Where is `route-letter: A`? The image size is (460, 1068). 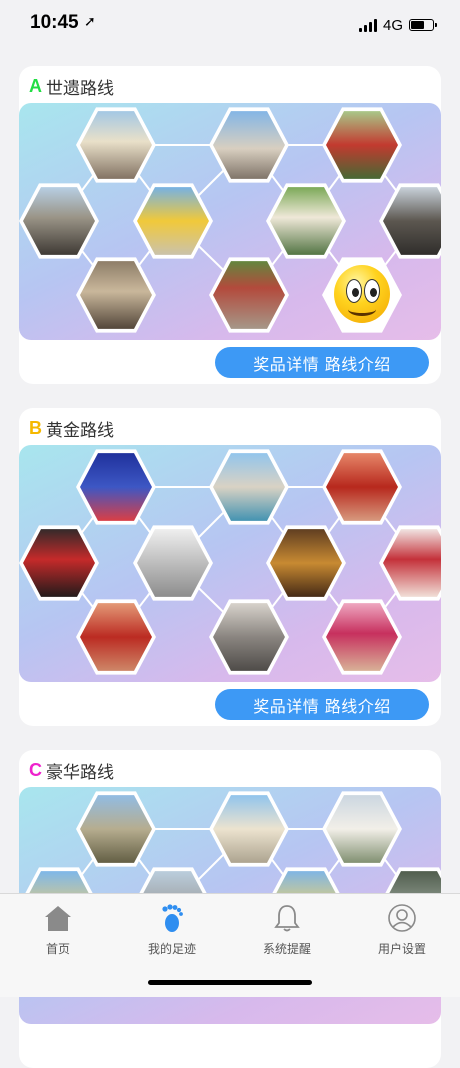
route-letter: A is located at coordinates (35, 86).